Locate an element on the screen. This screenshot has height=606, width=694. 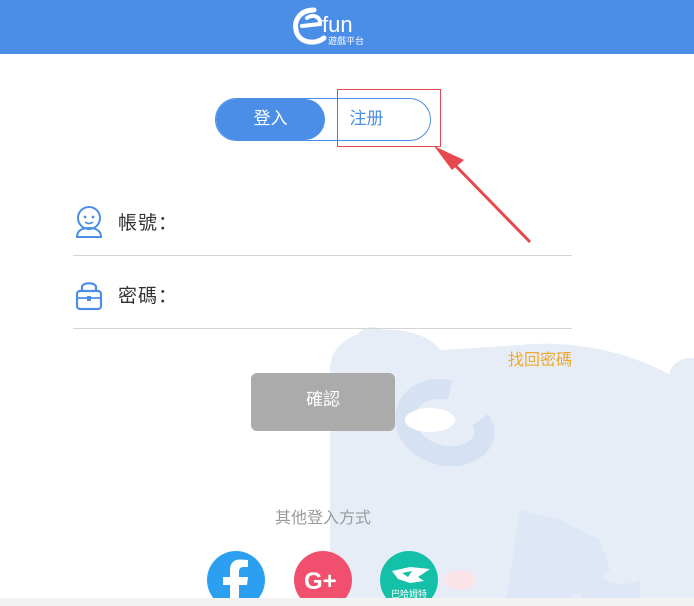
bottom-strip is located at coordinates (347, 602).